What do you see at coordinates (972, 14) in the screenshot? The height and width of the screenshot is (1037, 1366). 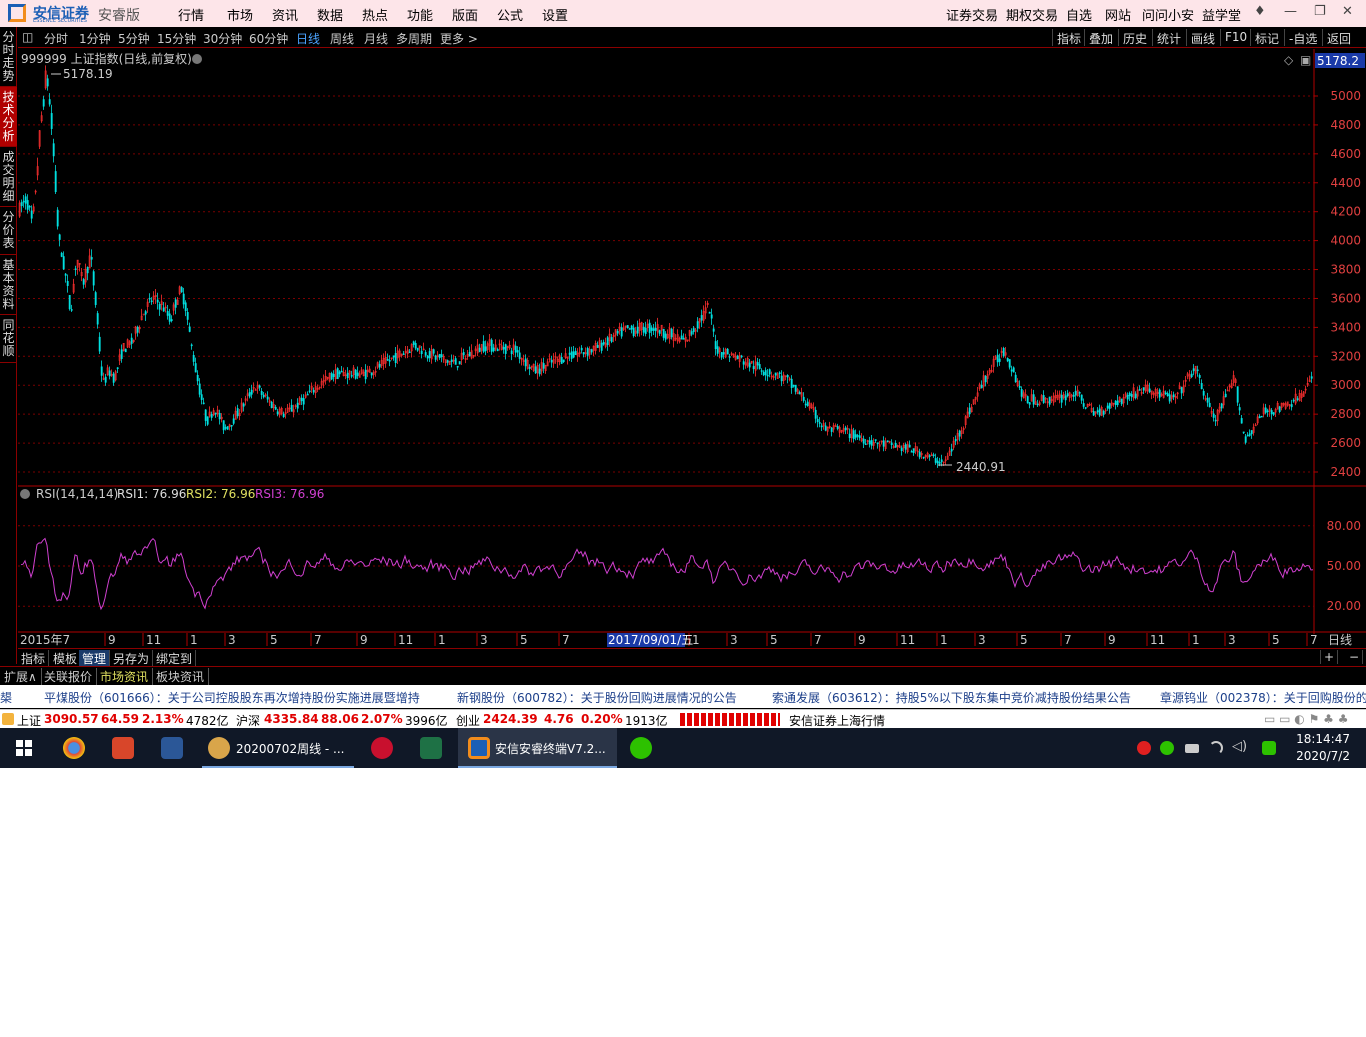 I see `menu-stock-trade: 证券交易` at bounding box center [972, 14].